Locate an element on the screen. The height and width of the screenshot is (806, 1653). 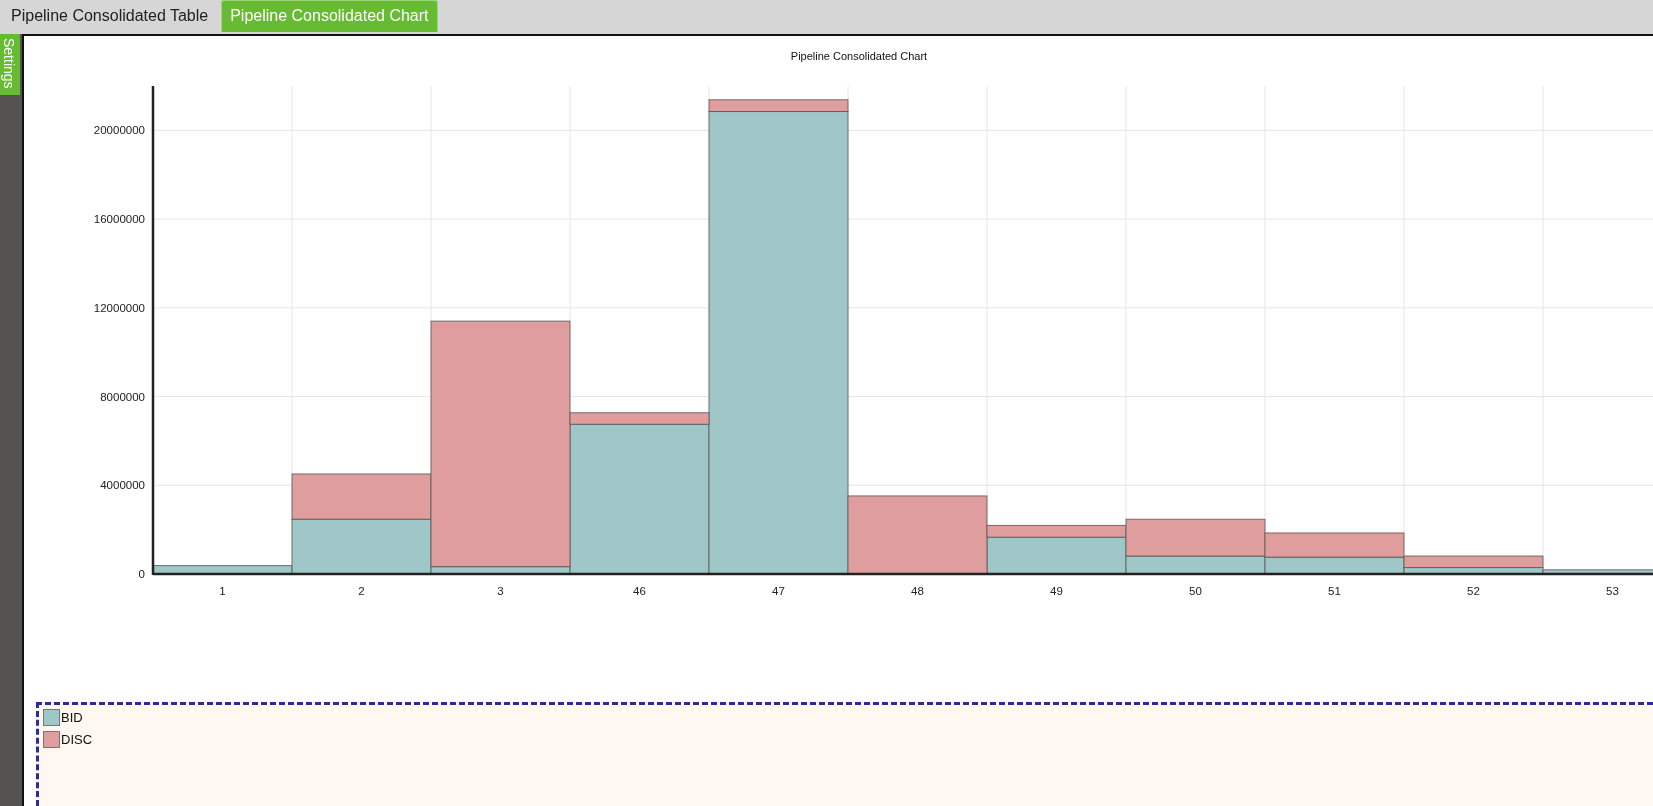
x-tick-label: 51 is located at coordinates (1334, 591).